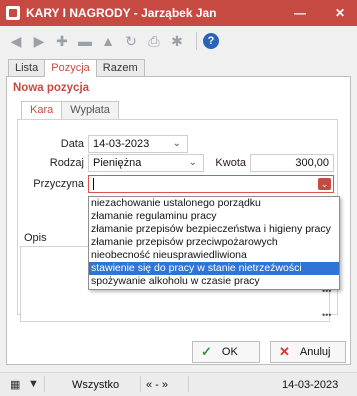  What do you see at coordinates (72, 144) in the screenshot?
I see `data-label: Data` at bounding box center [72, 144].